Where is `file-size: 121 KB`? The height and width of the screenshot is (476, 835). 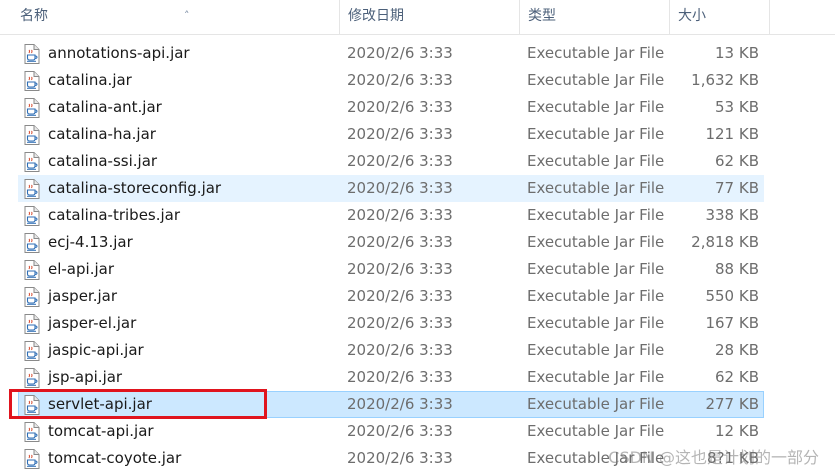 file-size: 121 KB is located at coordinates (732, 134).